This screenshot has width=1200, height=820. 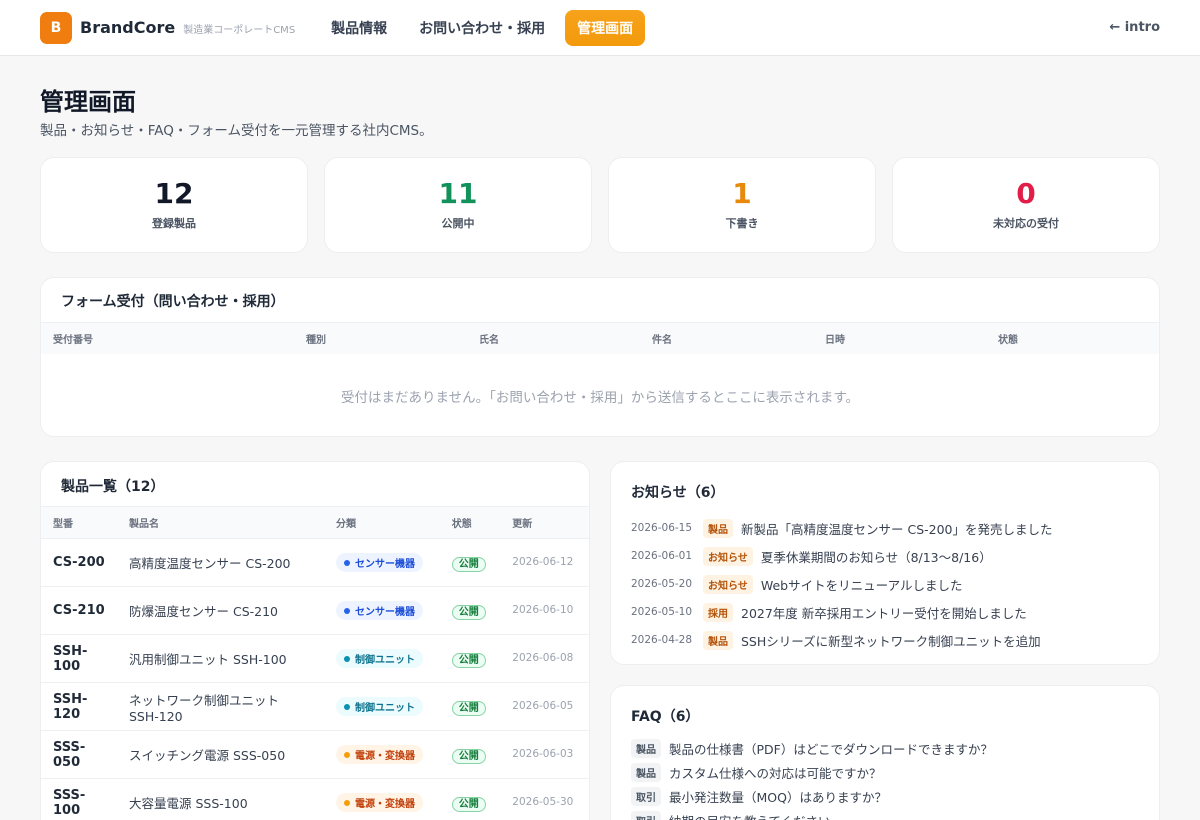 What do you see at coordinates (565, 338) in the screenshot?
I see `column-header: 氏名` at bounding box center [565, 338].